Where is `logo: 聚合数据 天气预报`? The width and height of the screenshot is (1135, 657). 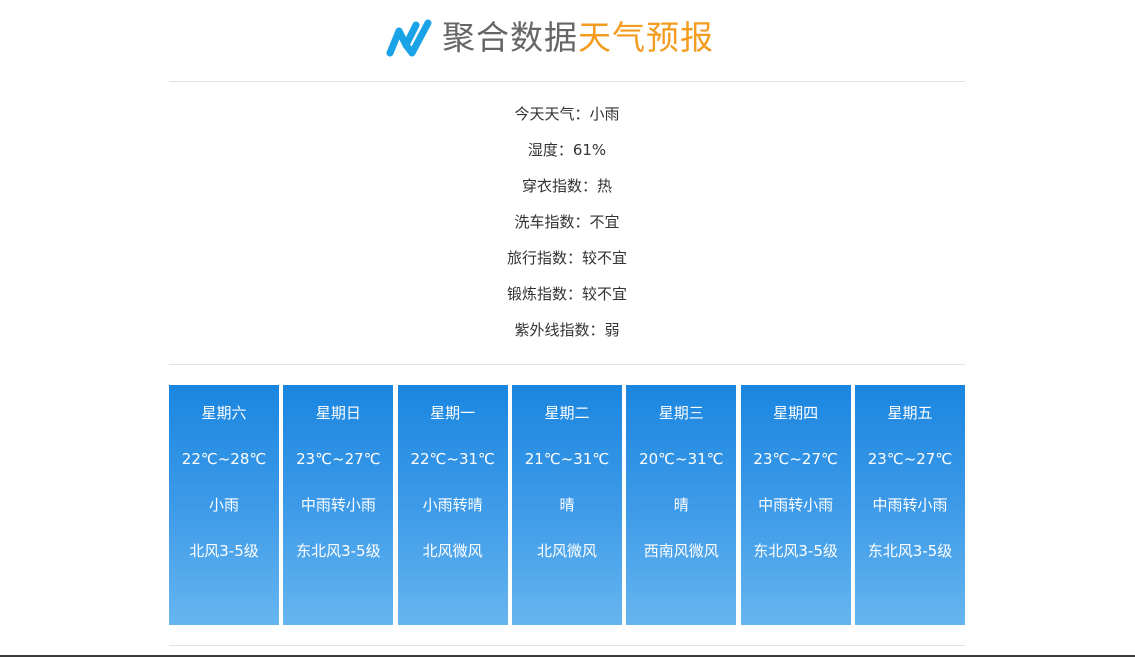
logo: 聚合数据 天气预报 is located at coordinates (550, 38).